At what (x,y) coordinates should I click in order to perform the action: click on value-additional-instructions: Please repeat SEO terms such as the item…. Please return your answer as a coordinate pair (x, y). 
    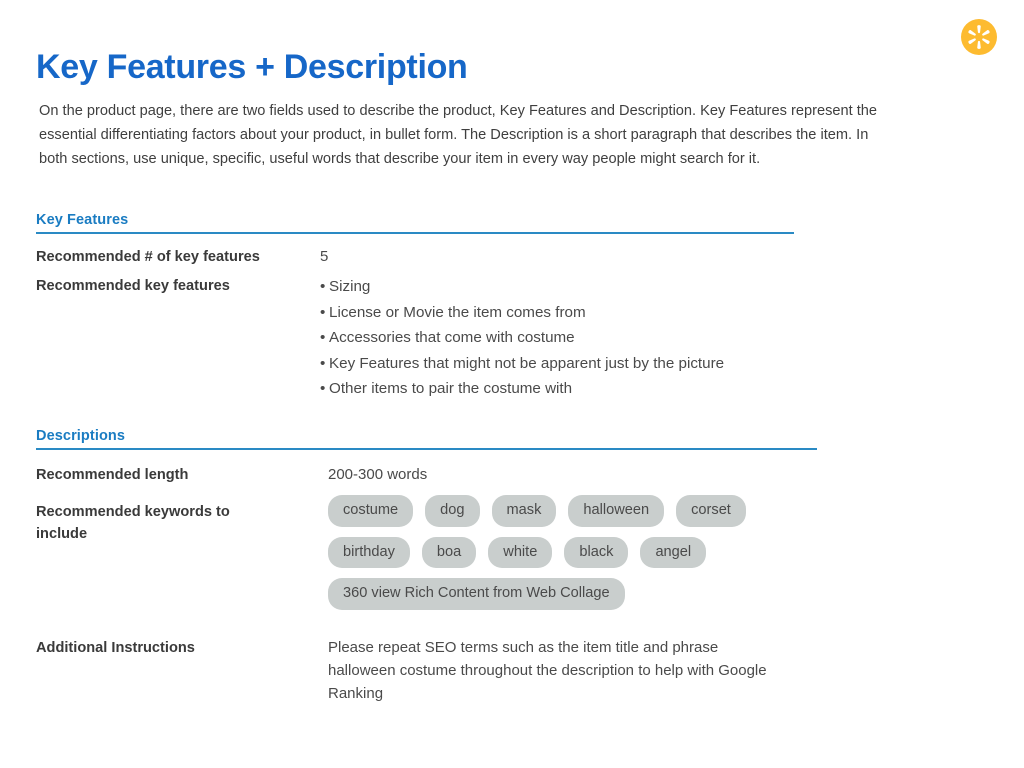
    Looking at the image, I should click on (547, 670).